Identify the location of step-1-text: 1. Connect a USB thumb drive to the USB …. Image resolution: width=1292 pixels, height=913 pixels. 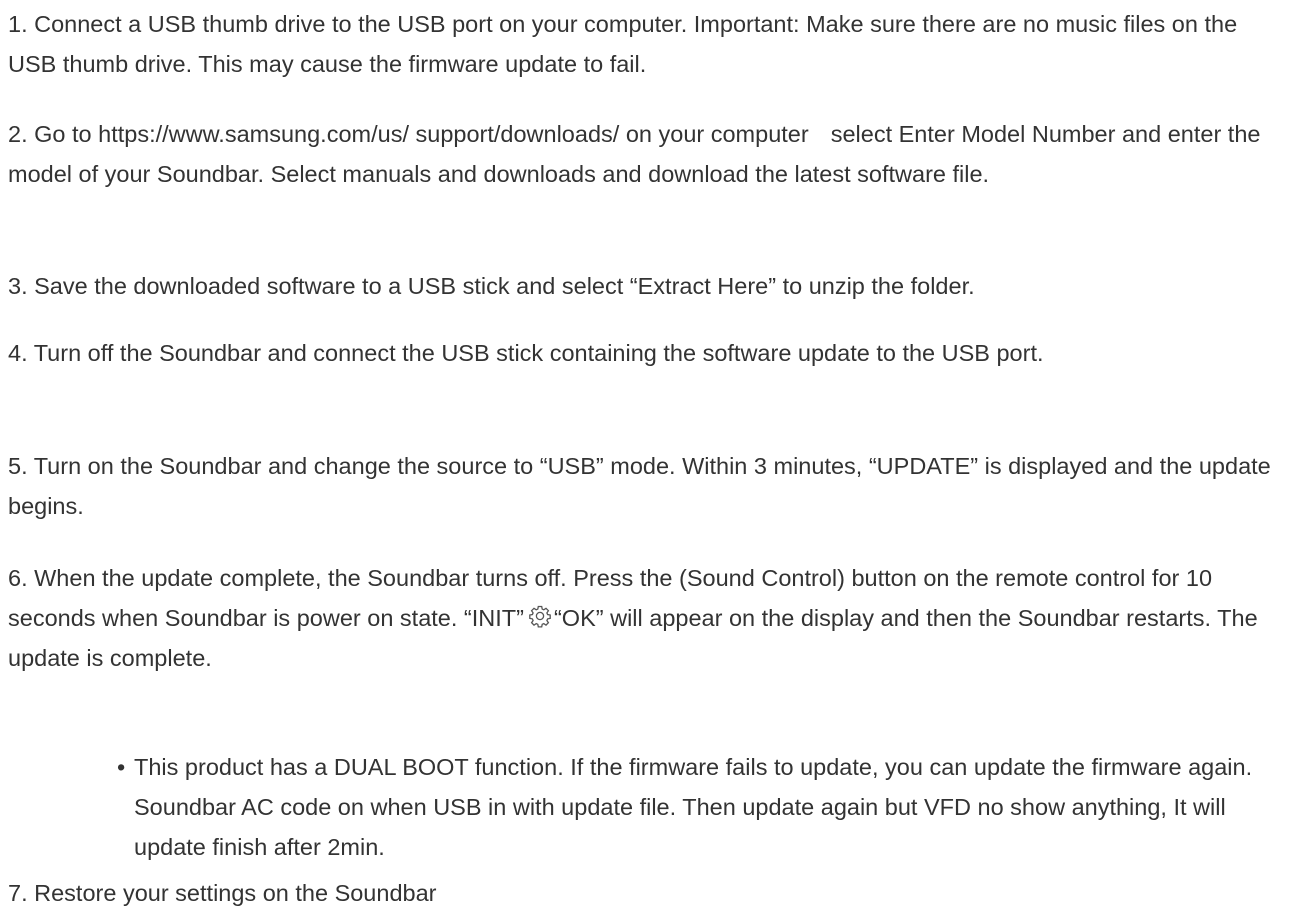
(623, 44).